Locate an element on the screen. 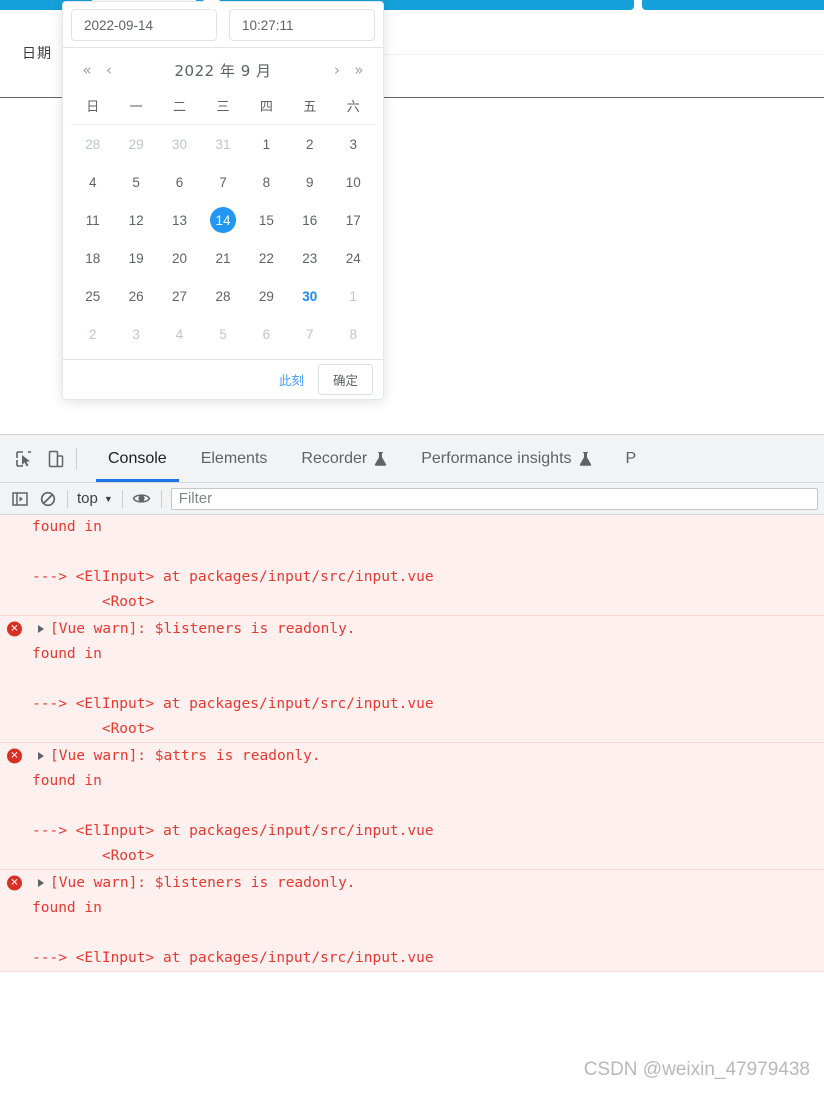 This screenshot has width=824, height=1096. calendar-day-normal: 15 is located at coordinates (266, 220).